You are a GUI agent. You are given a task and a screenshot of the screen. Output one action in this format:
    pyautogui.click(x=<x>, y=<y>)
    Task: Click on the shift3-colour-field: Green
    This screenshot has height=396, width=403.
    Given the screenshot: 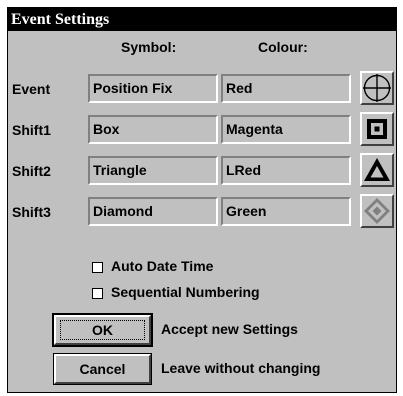 What is the action you would take?
    pyautogui.click(x=286, y=211)
    